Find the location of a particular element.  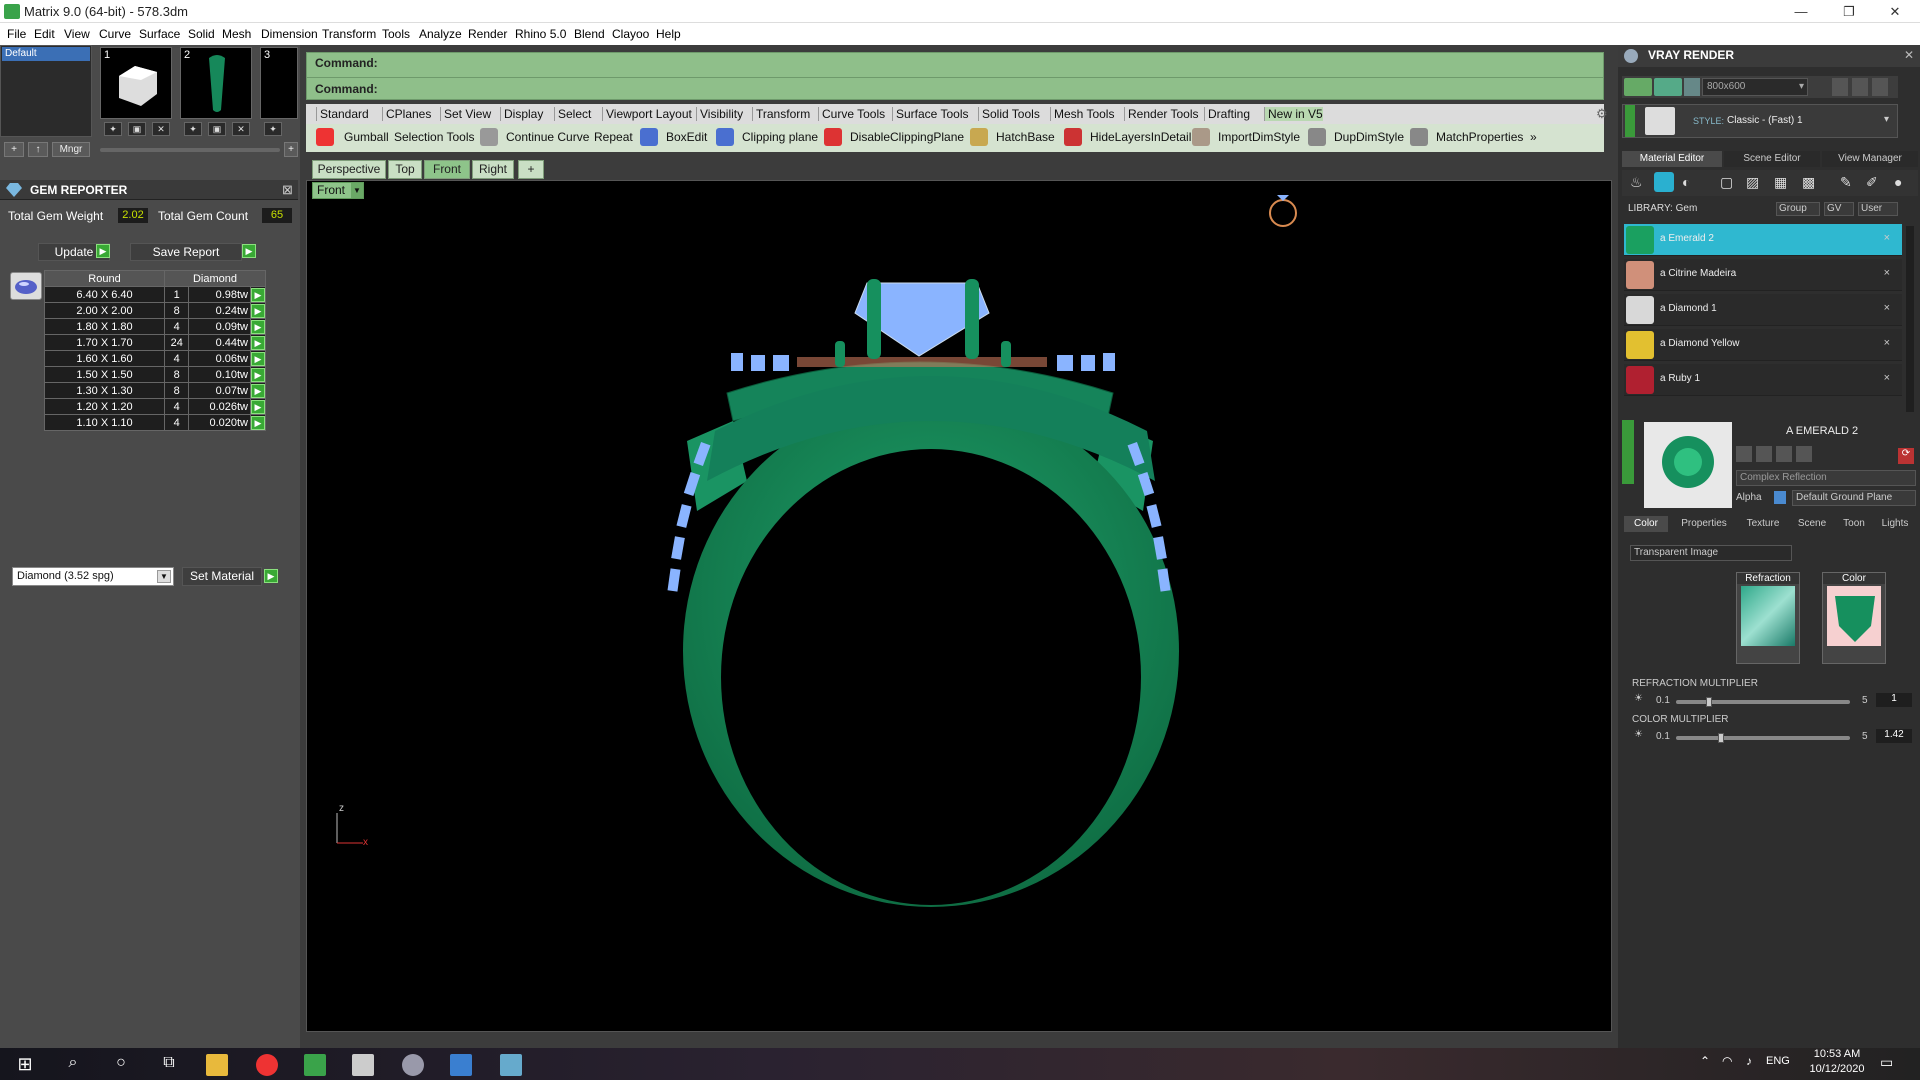

menu-edit: Edit is located at coordinates (44, 34).